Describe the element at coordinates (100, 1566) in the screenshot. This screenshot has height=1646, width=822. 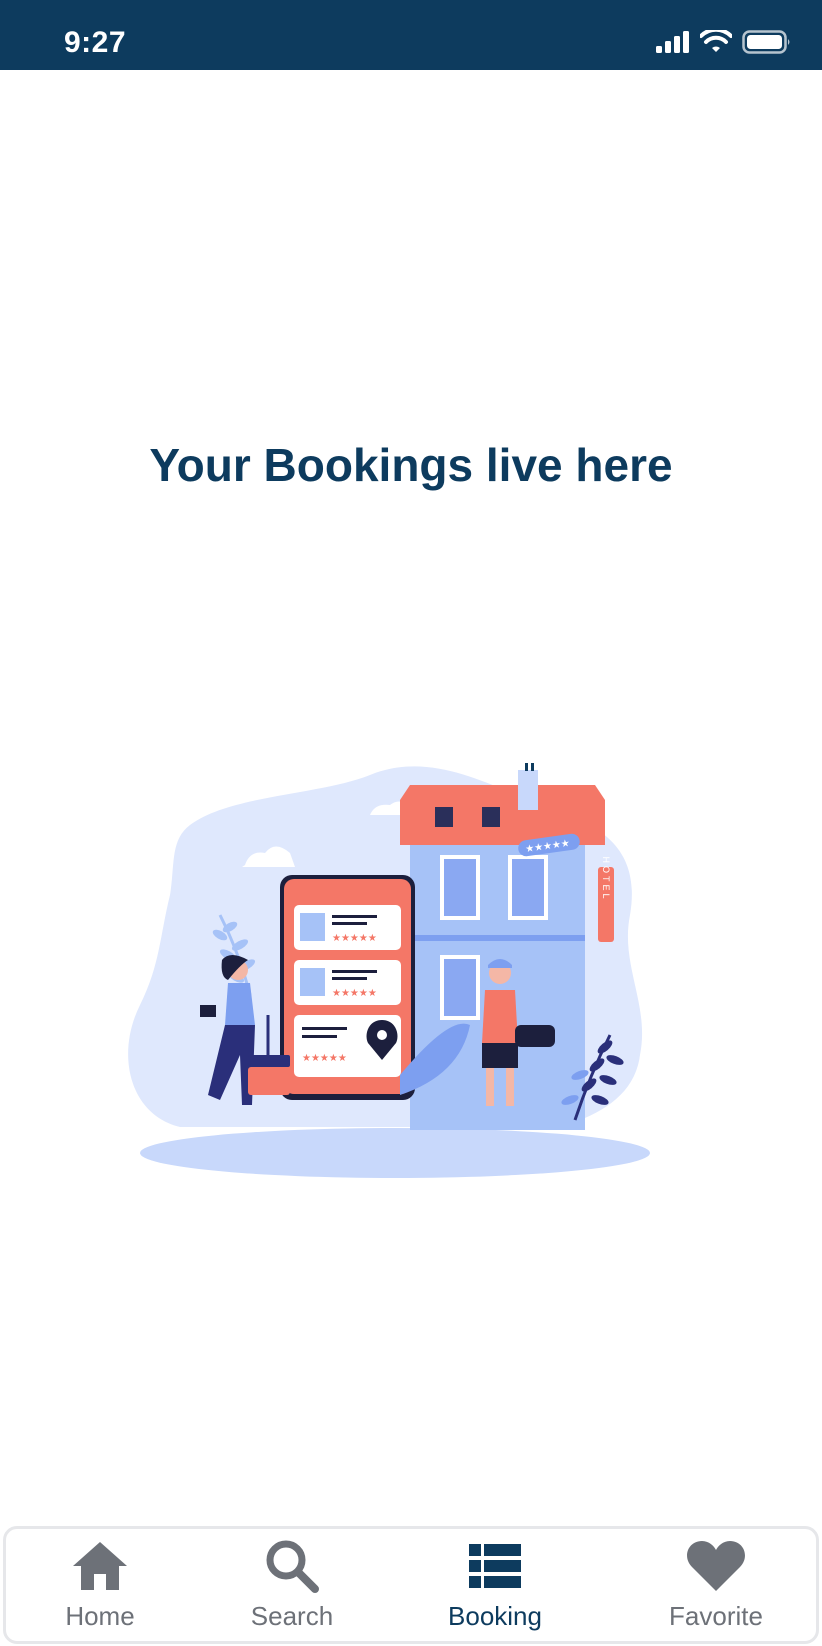
I see `home-icon` at that location.